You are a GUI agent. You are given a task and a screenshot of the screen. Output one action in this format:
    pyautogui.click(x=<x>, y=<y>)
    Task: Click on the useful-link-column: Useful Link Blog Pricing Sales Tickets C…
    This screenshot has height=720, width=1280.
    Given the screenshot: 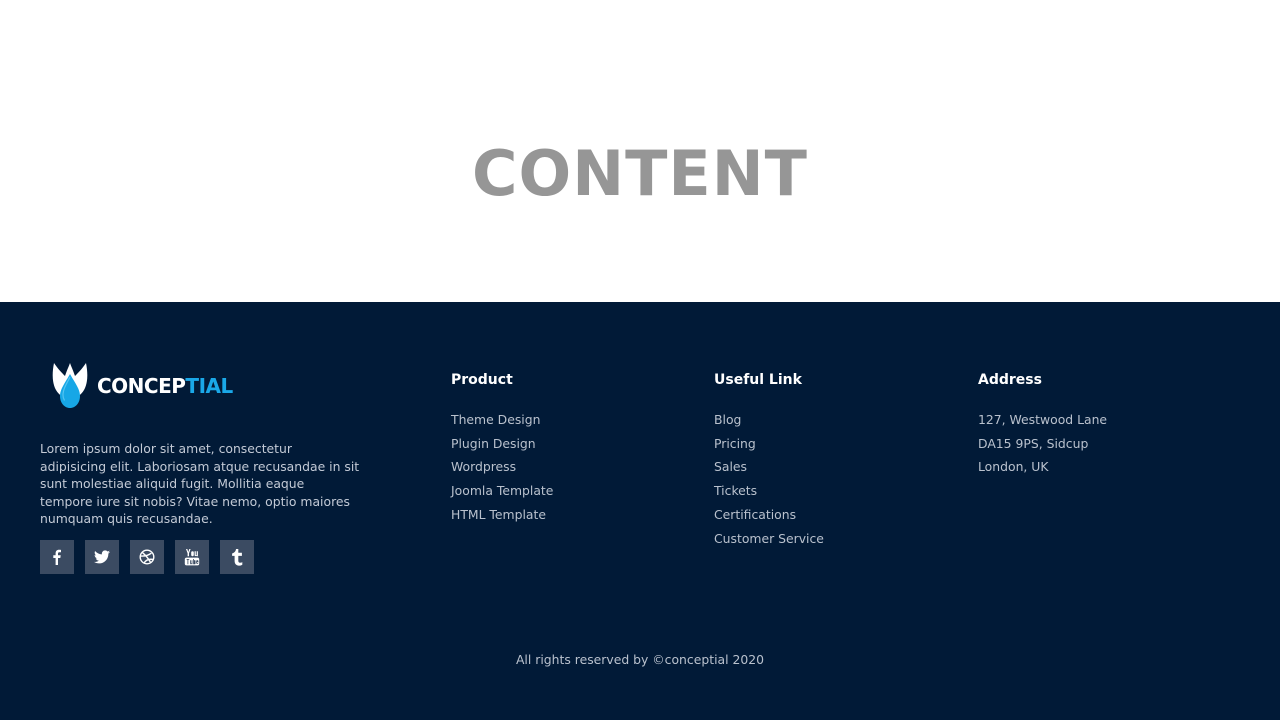 What is the action you would take?
    pyautogui.click(x=769, y=461)
    